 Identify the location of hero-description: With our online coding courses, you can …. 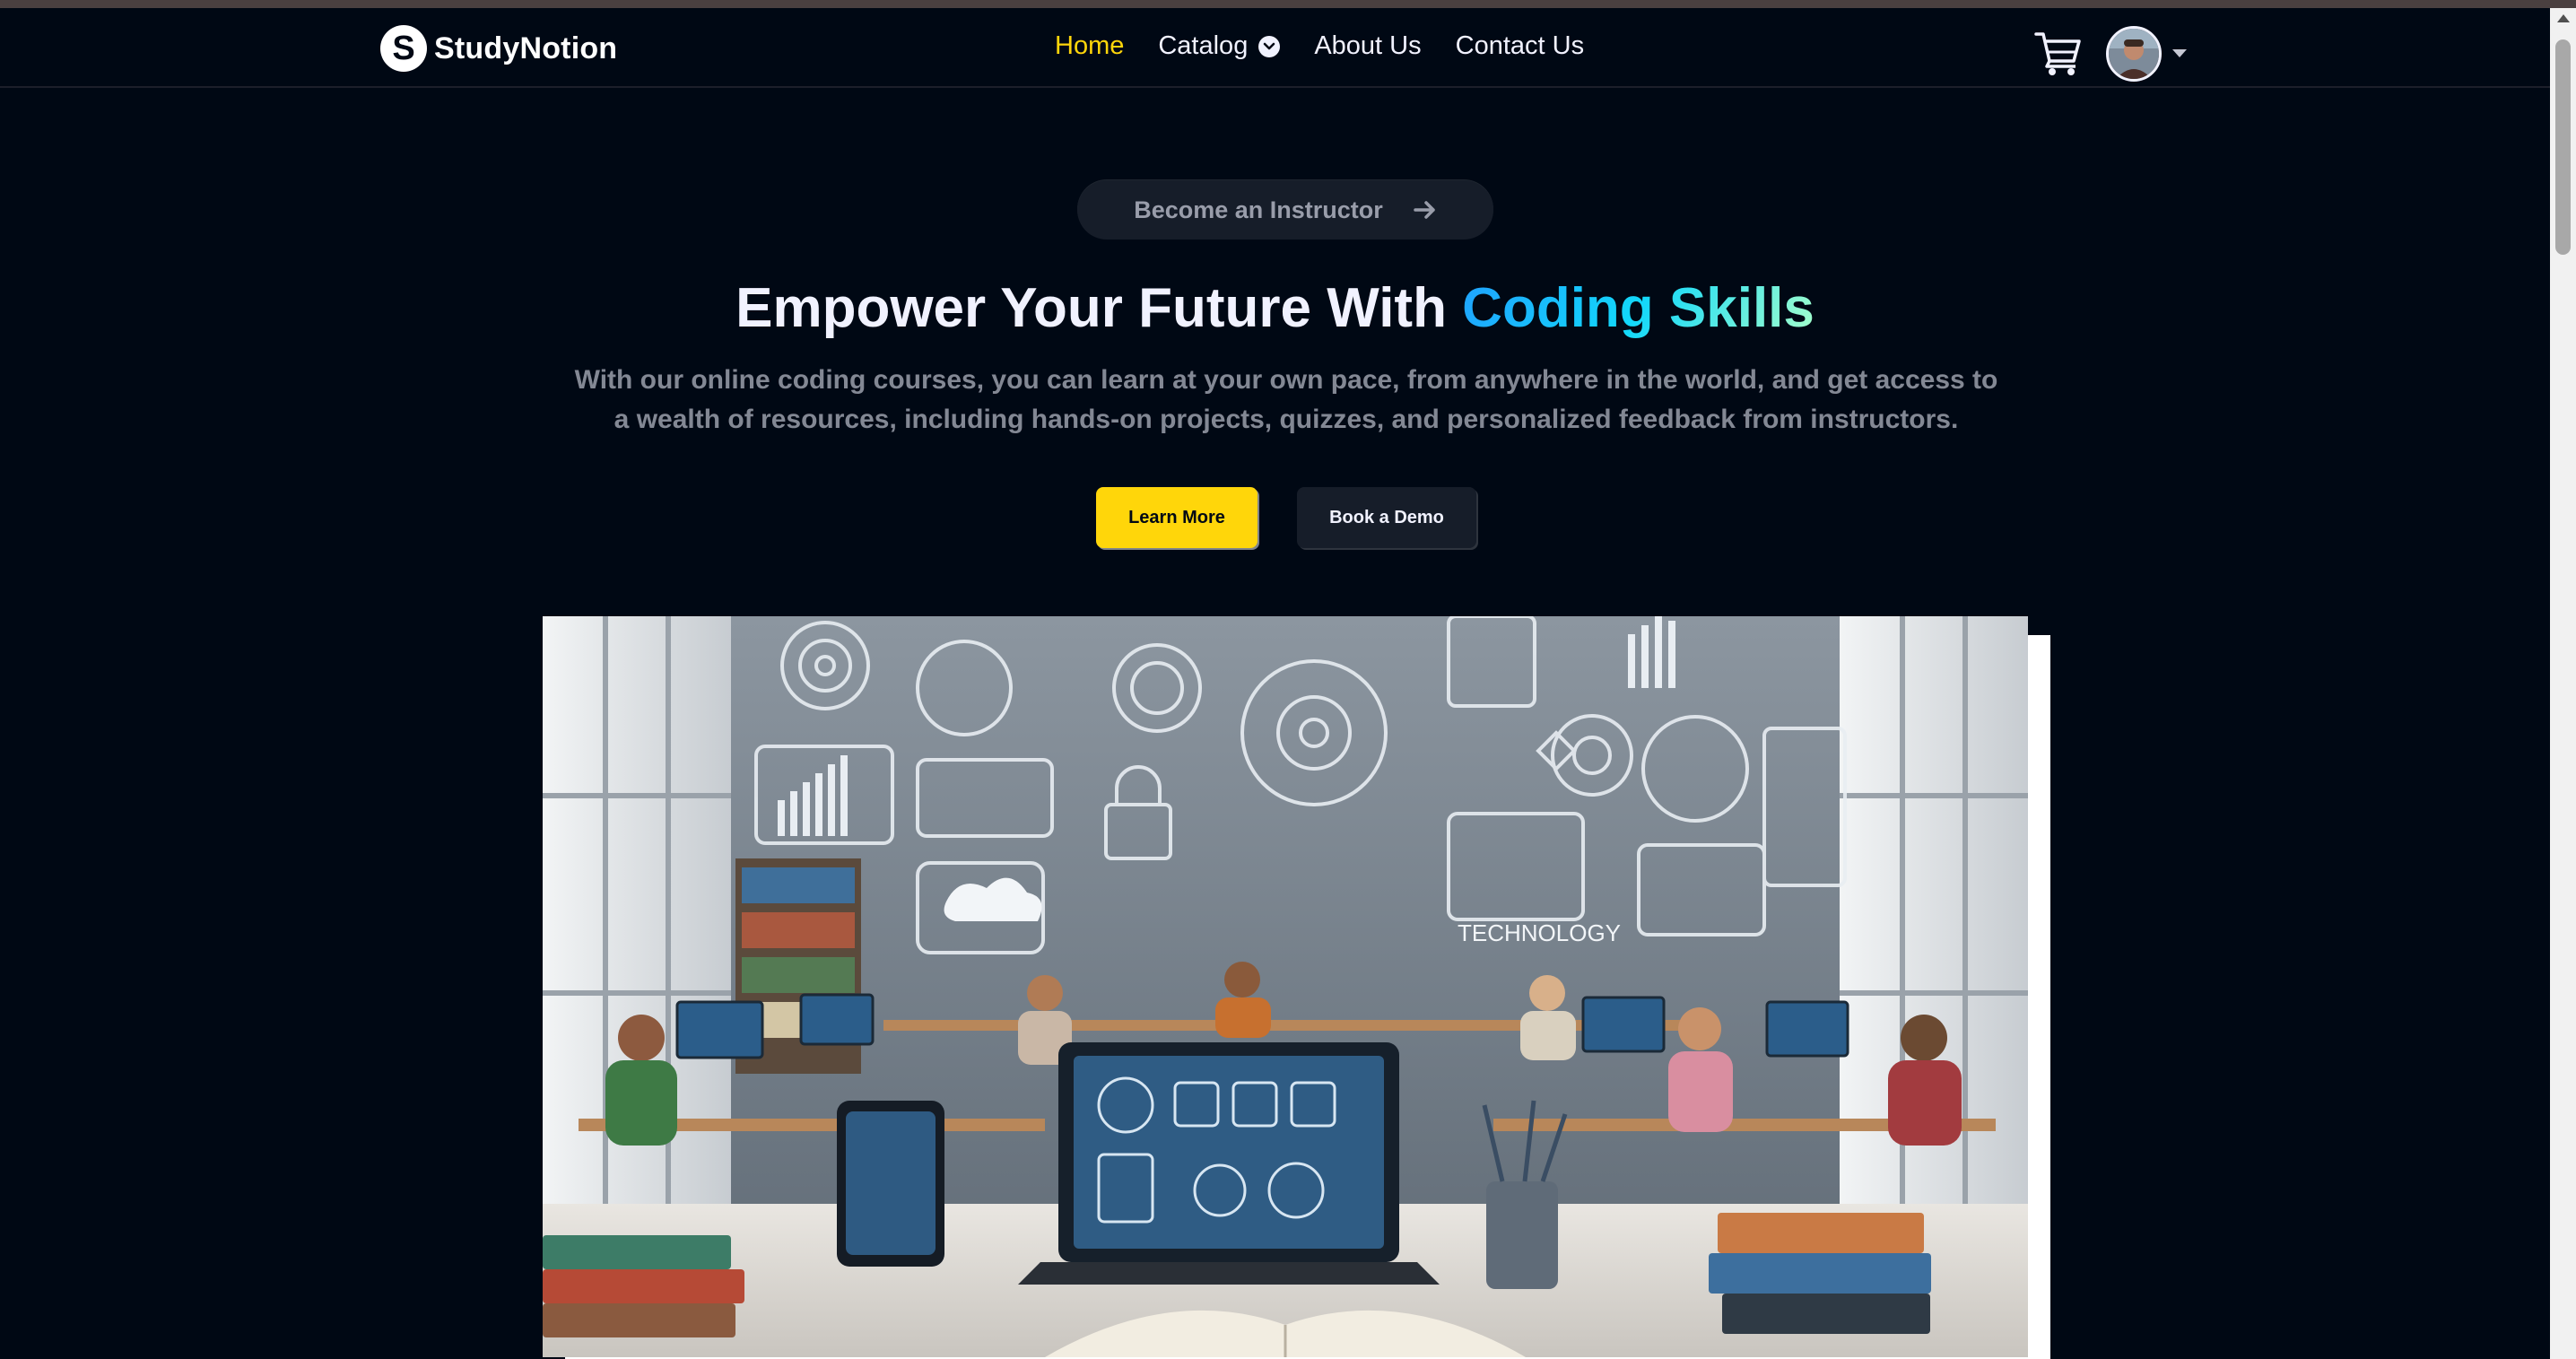
(1286, 399).